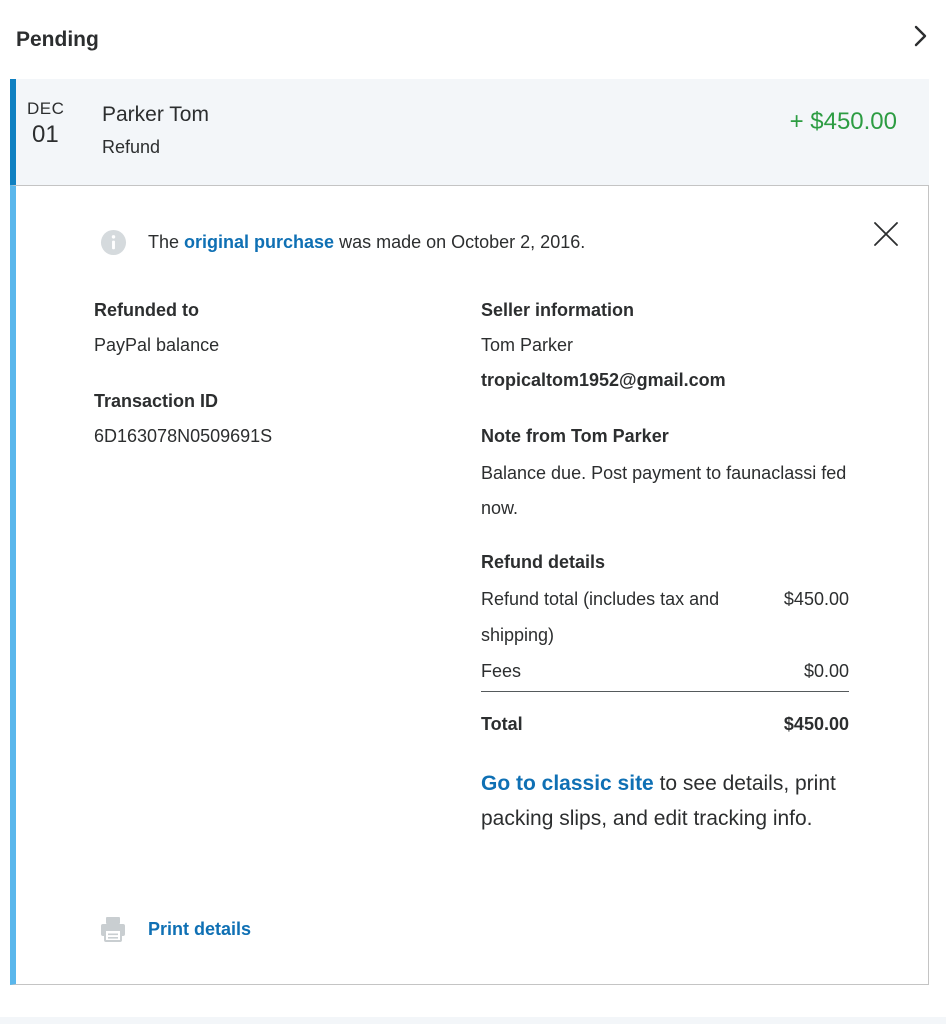  Describe the element at coordinates (543, 562) in the screenshot. I see `refund-details-label: Refund details` at that location.